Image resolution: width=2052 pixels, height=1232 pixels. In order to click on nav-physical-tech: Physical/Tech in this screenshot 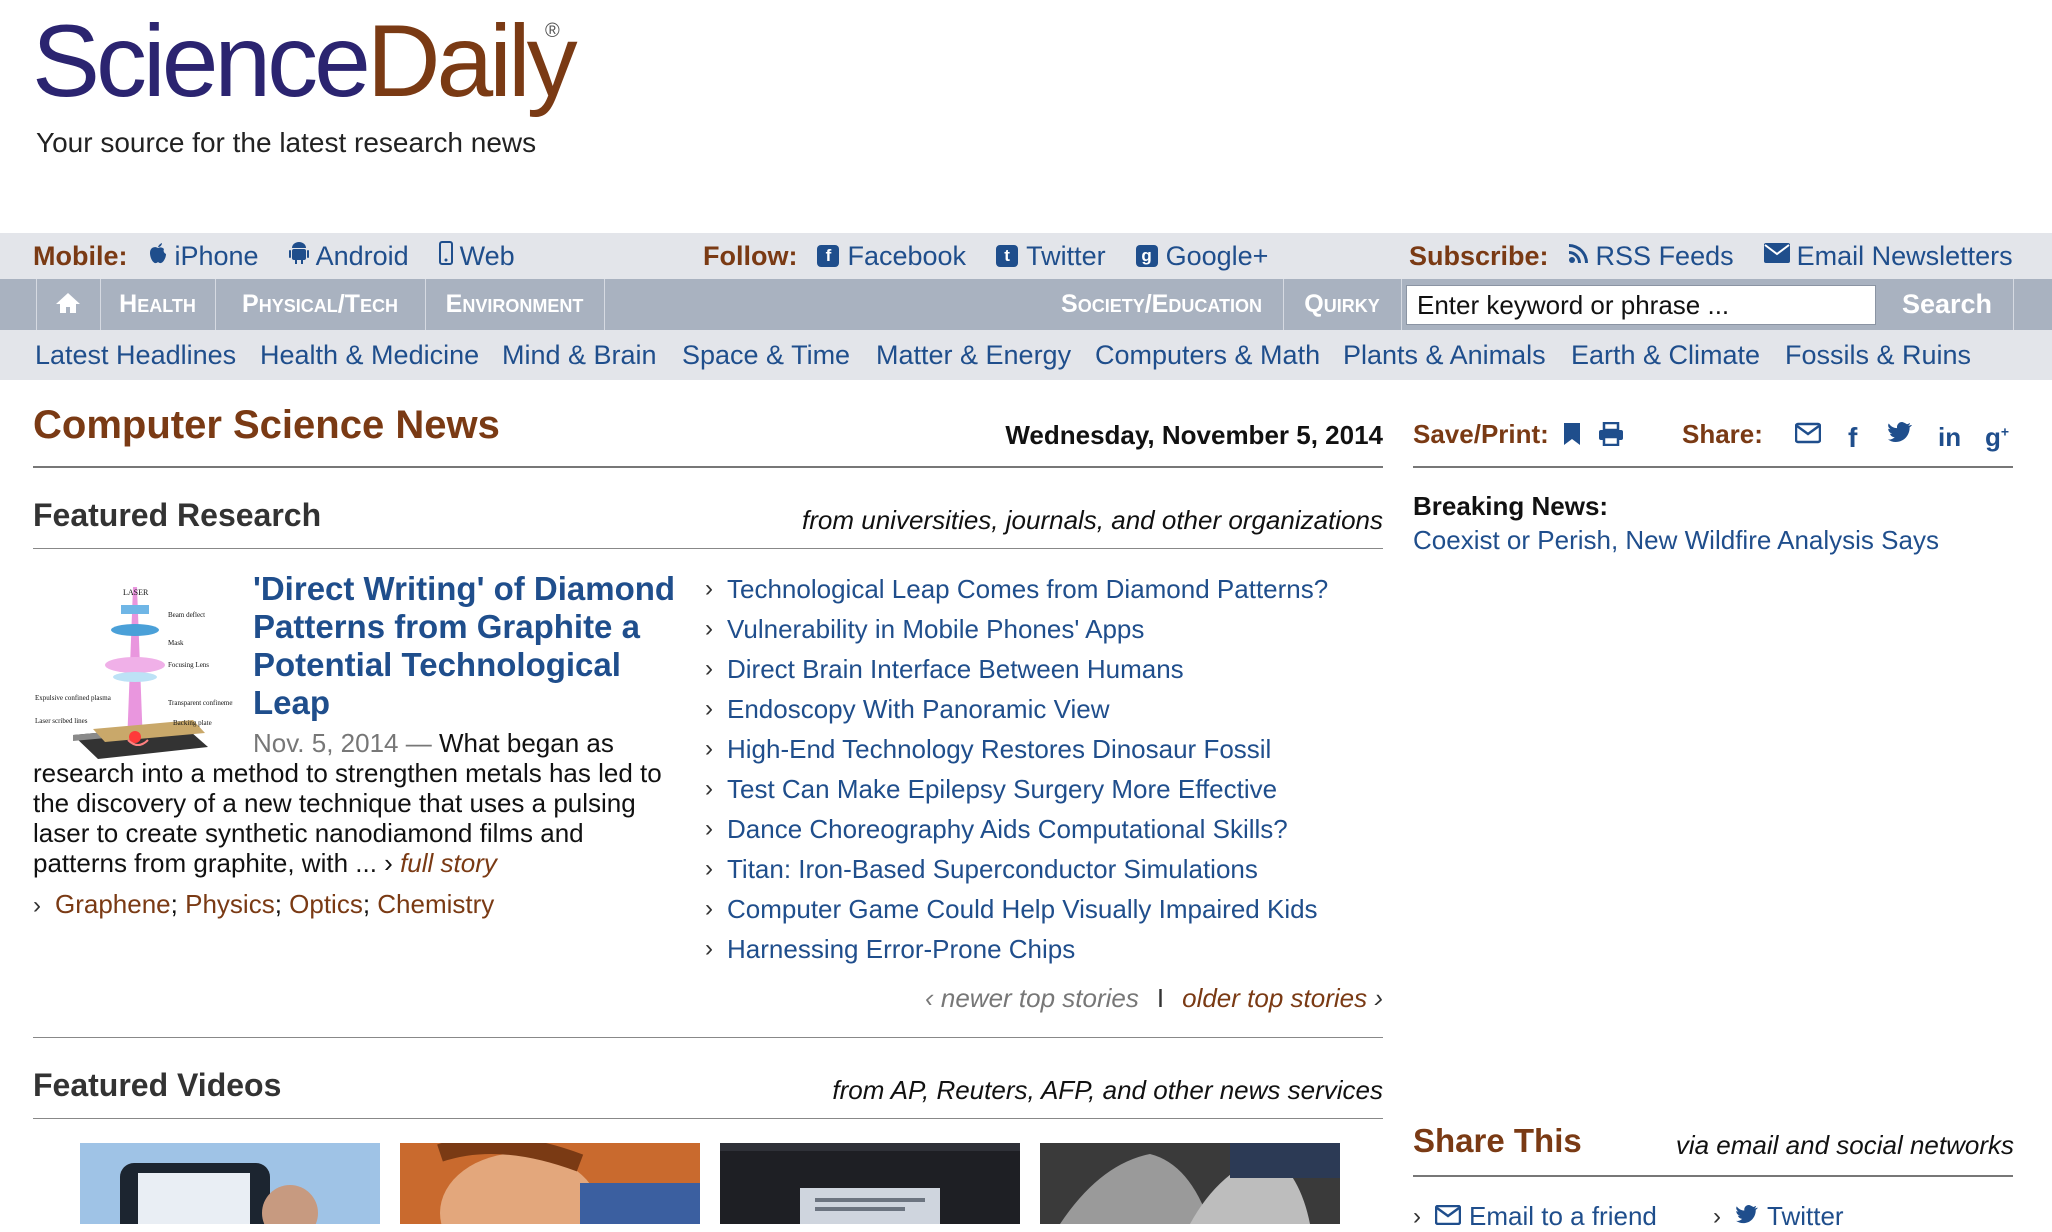, I will do `click(320, 304)`.